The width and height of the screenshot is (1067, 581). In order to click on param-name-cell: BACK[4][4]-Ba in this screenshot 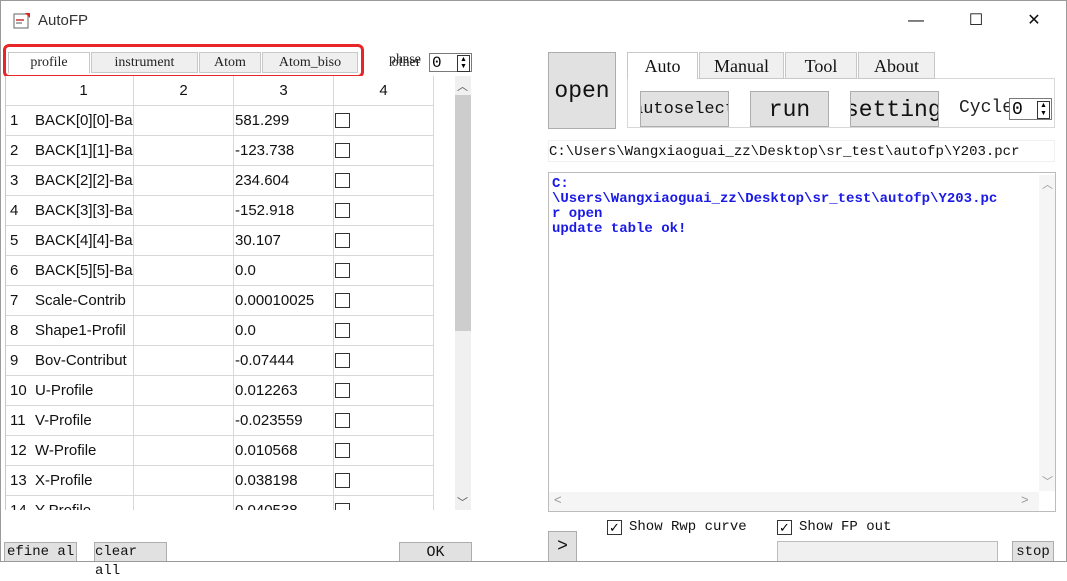, I will do `click(84, 241)`.